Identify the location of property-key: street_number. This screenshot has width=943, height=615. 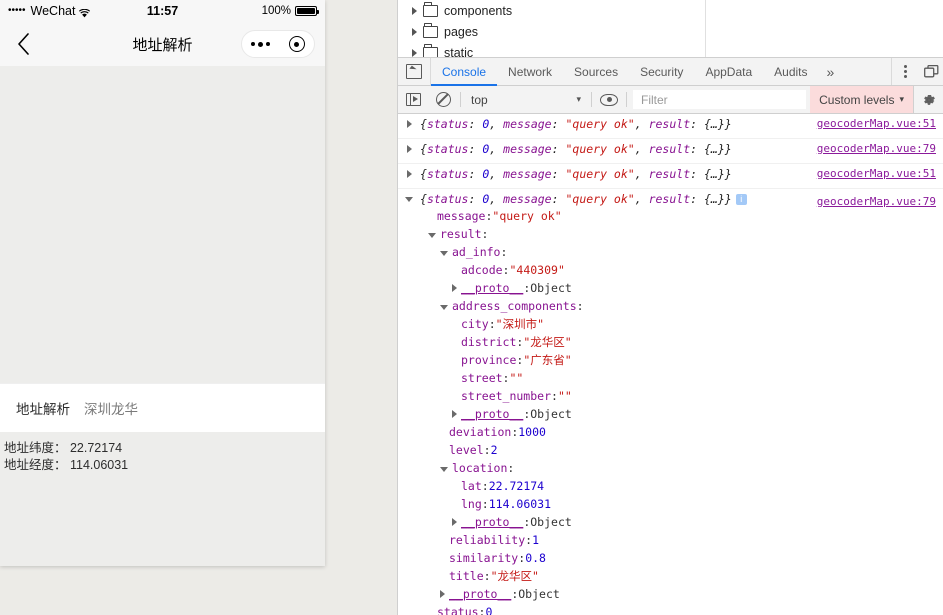
(506, 396).